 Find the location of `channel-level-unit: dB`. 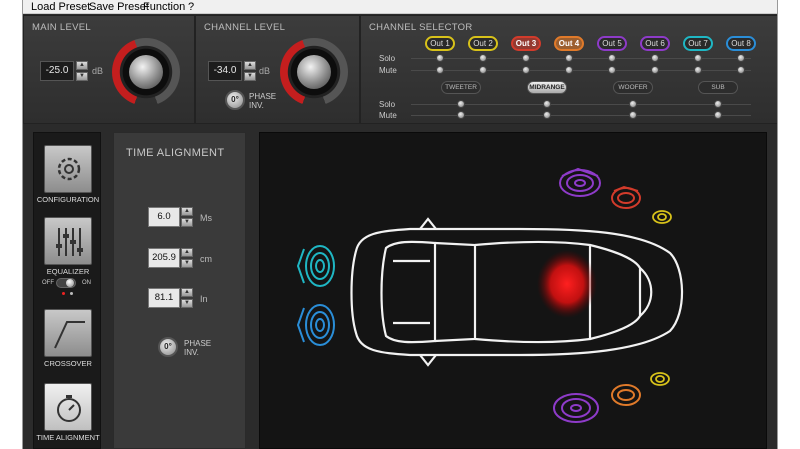

channel-level-unit: dB is located at coordinates (265, 71).